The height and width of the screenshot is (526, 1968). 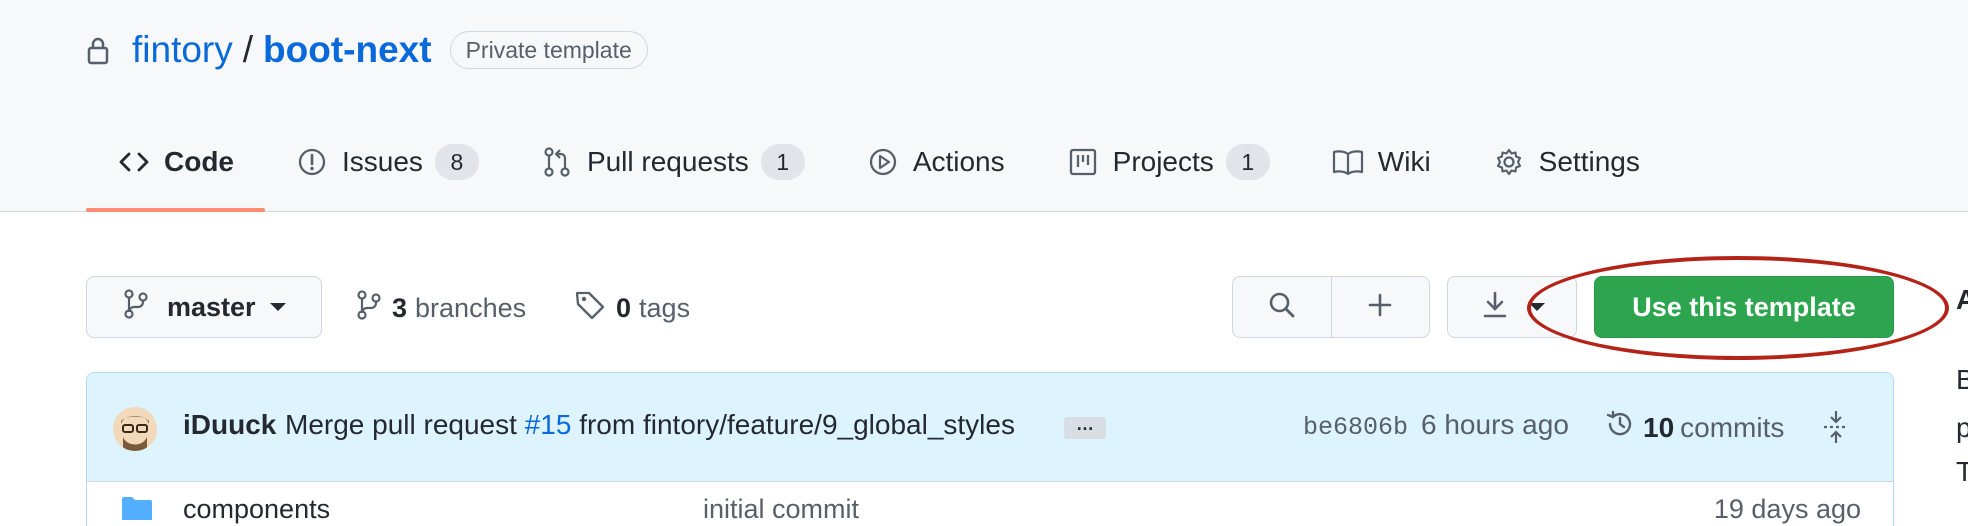 I want to click on tab-actions: Actions, so click(x=936, y=162).